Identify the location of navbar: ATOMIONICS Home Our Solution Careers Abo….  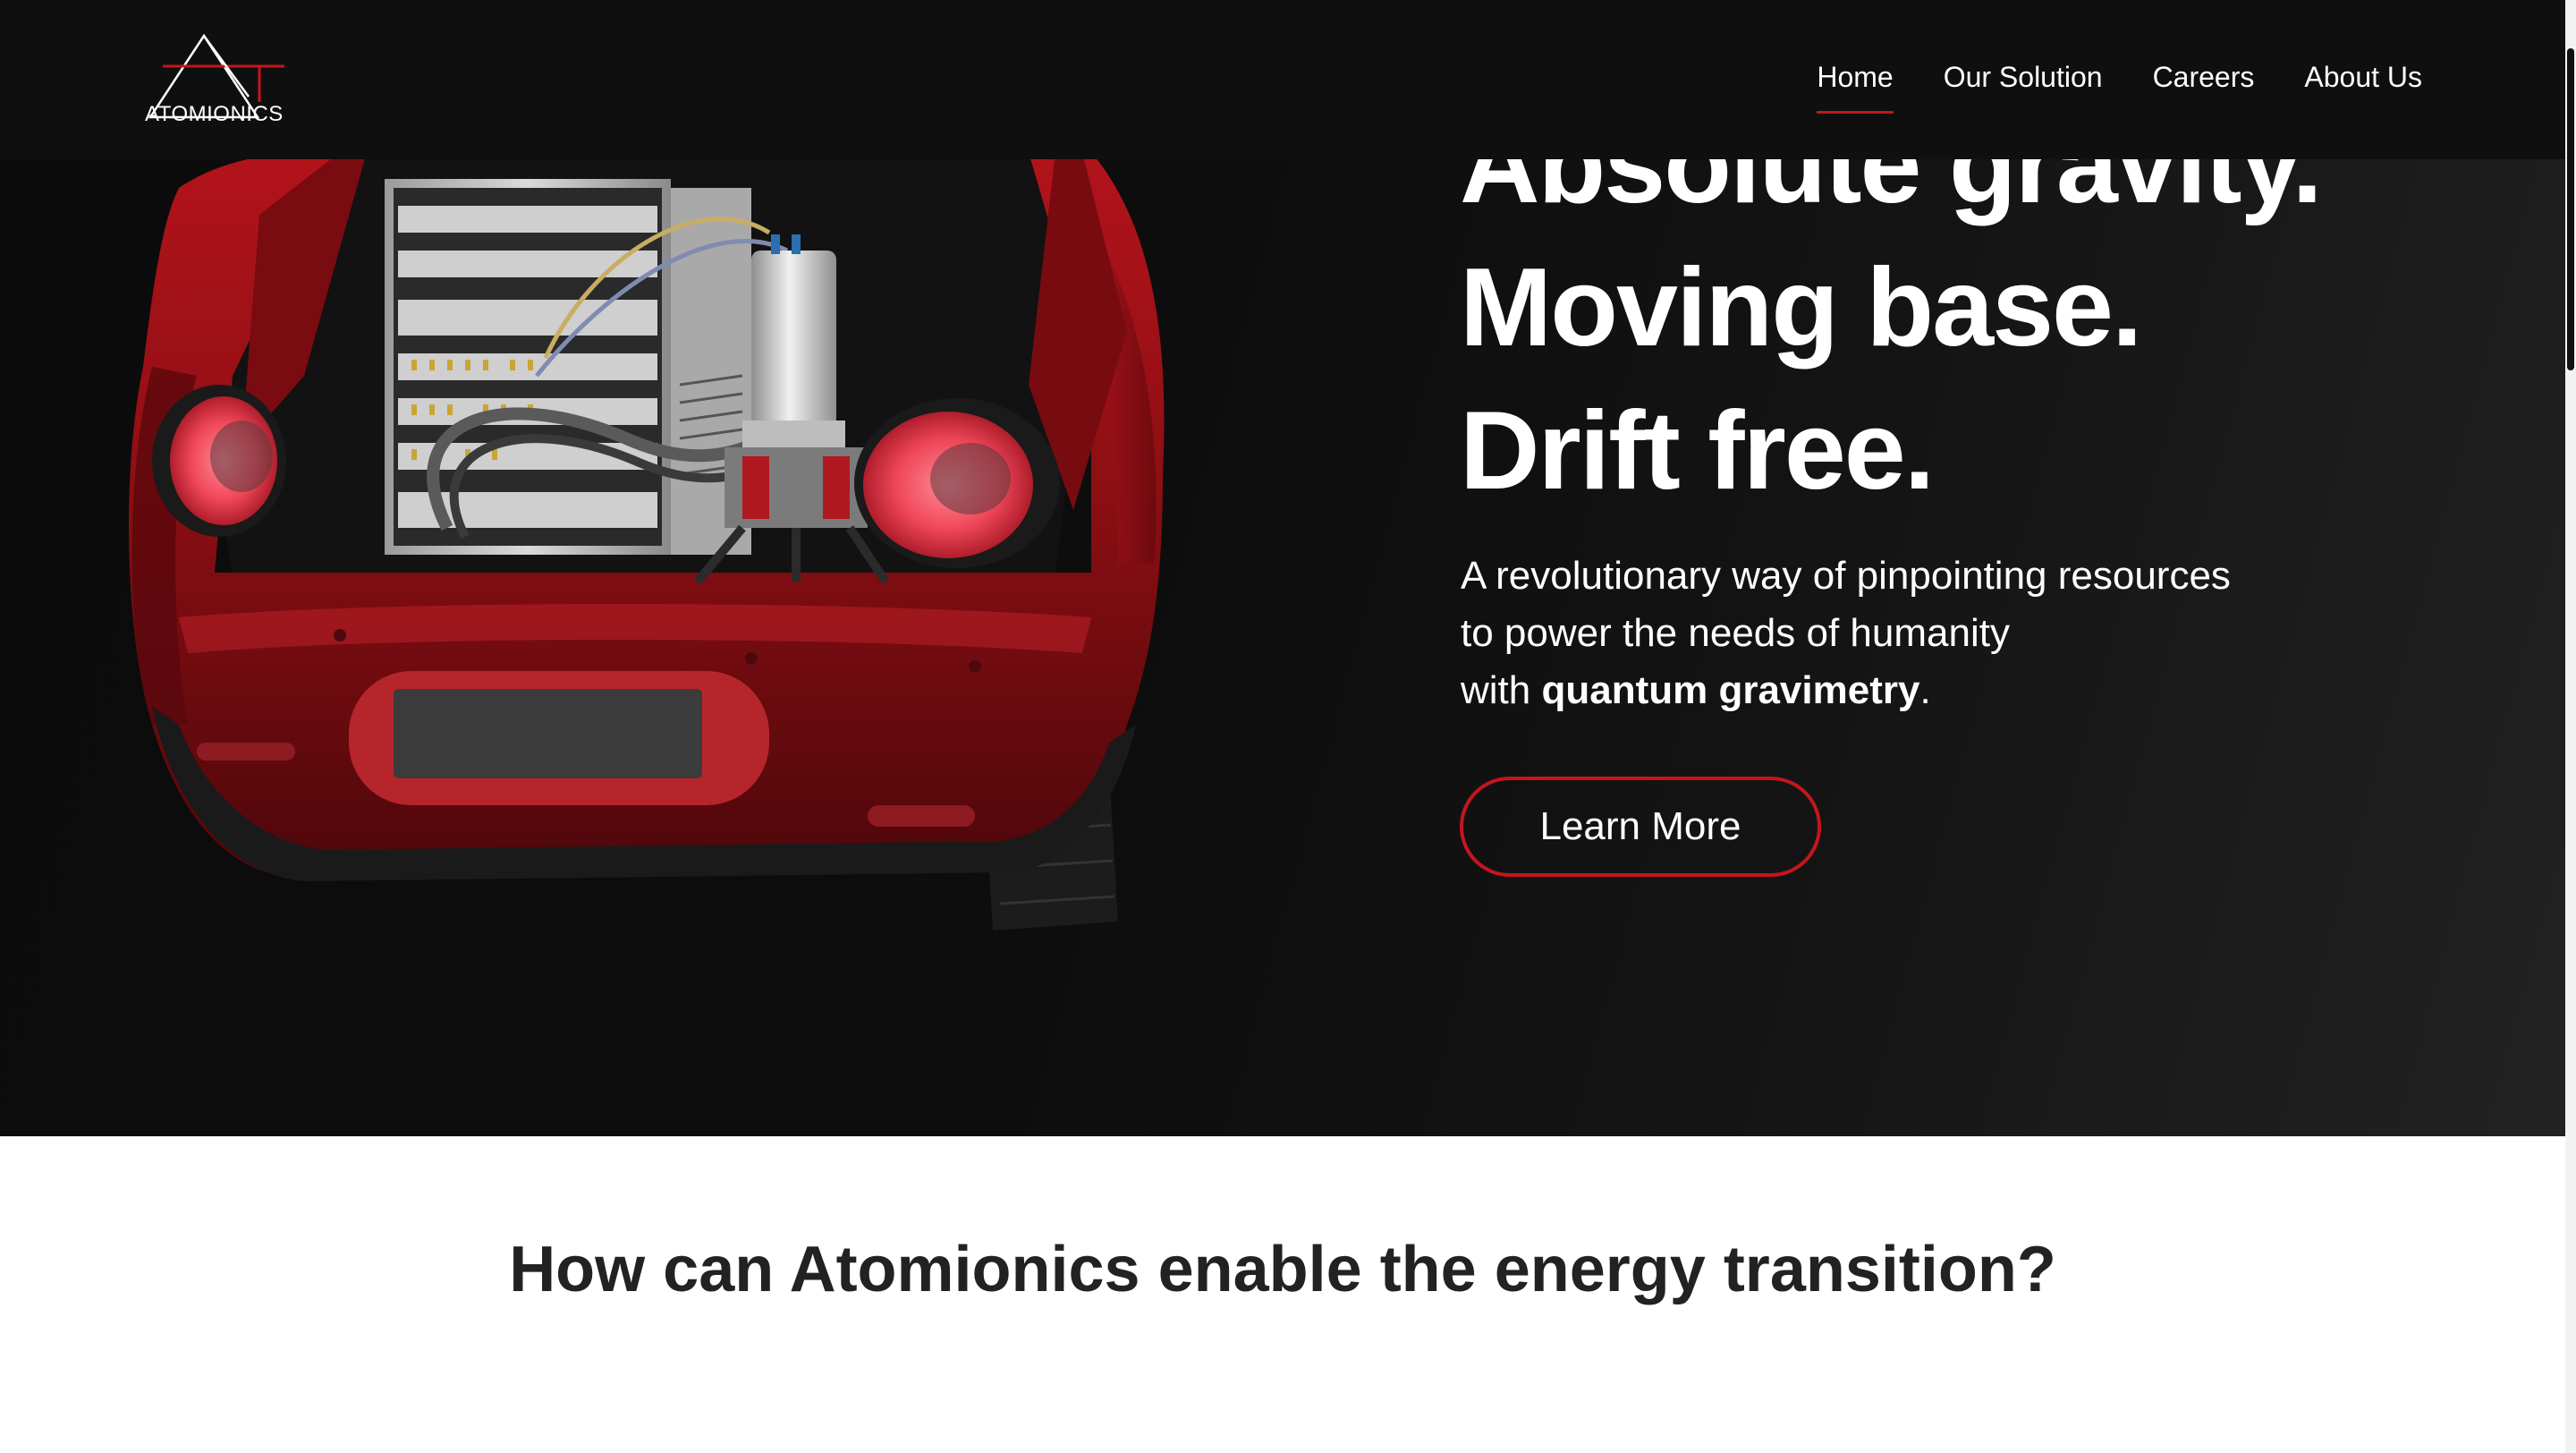
(1282, 79).